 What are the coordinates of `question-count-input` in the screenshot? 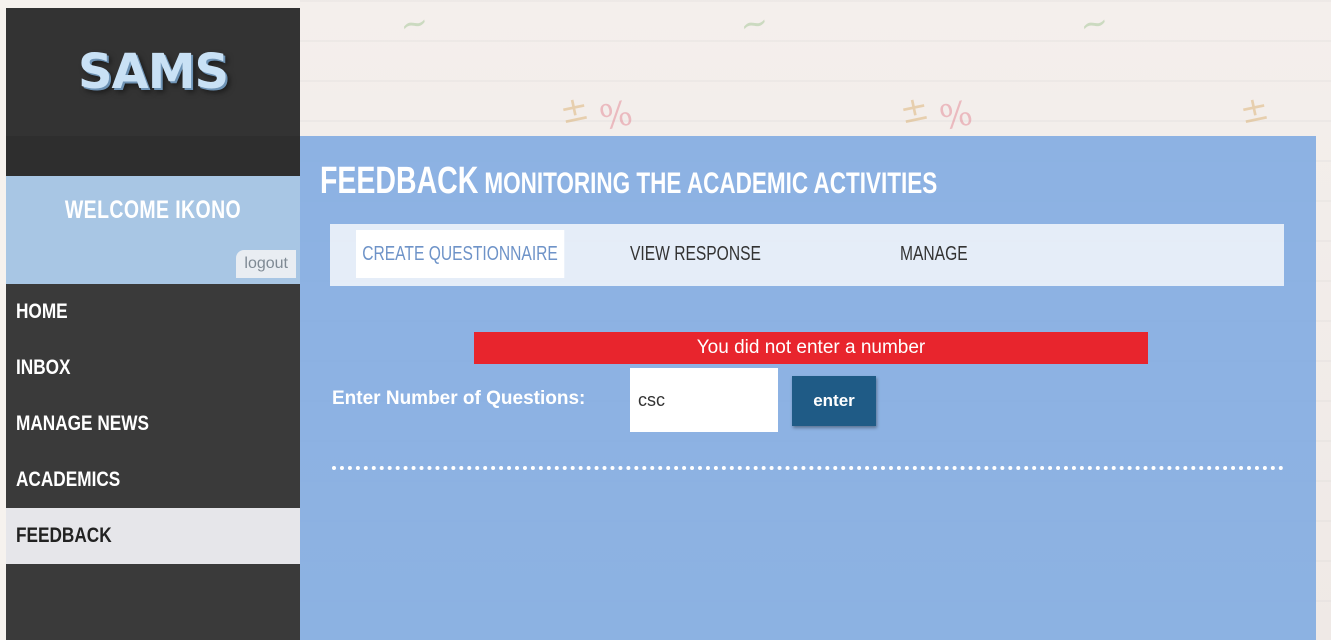 It's located at (704, 400).